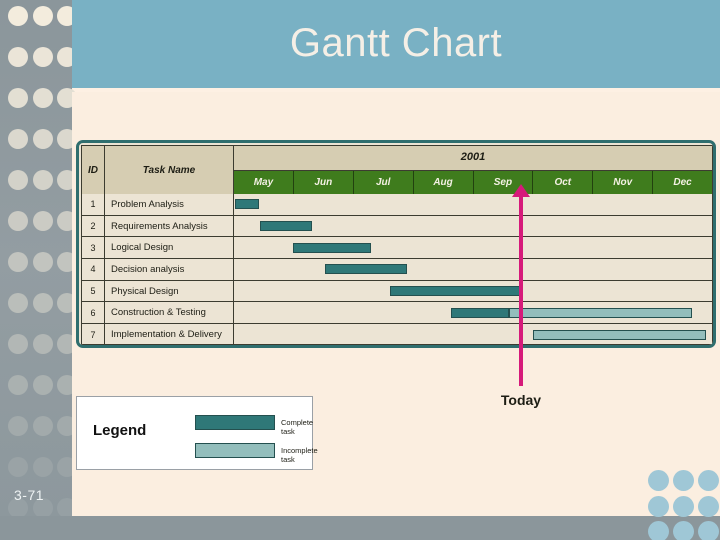  Describe the element at coordinates (235, 422) in the screenshot. I see `legend-swatch-complete` at that location.